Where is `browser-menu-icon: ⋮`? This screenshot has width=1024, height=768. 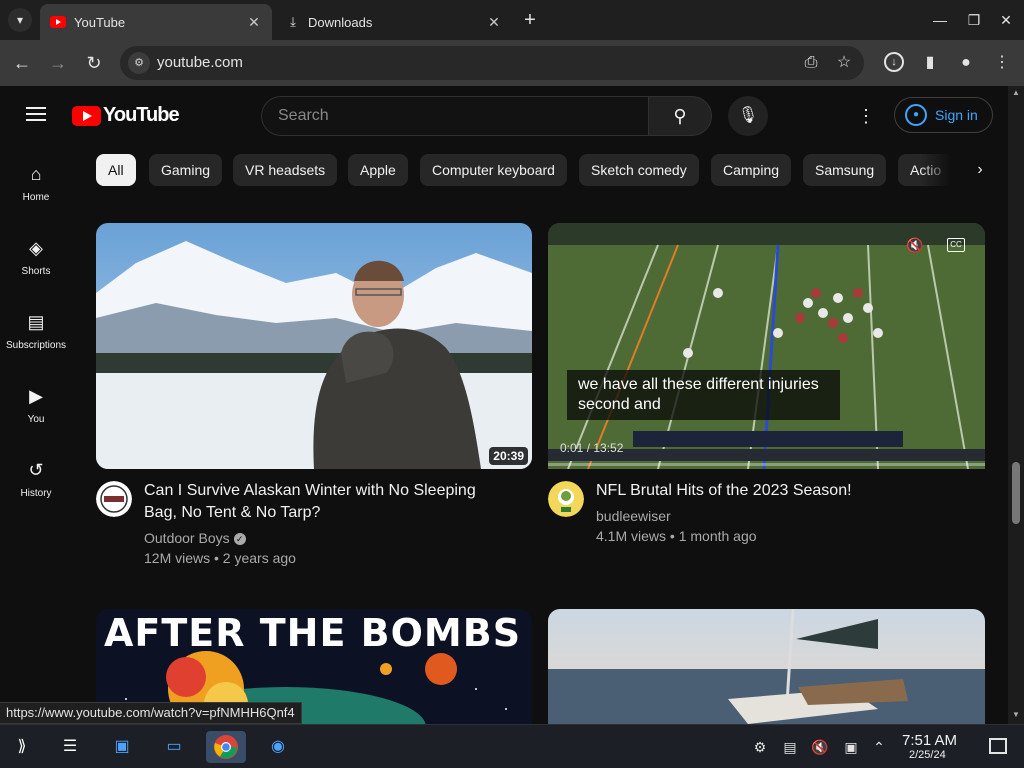 browser-menu-icon: ⋮ is located at coordinates (1002, 63).